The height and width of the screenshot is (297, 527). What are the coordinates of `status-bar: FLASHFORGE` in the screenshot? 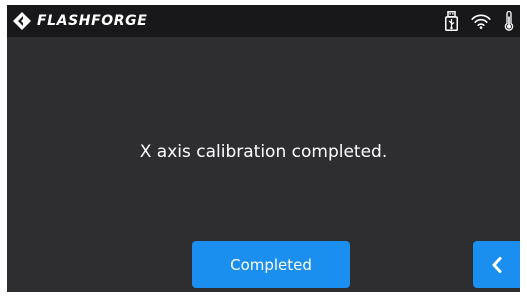 It's located at (263, 21).